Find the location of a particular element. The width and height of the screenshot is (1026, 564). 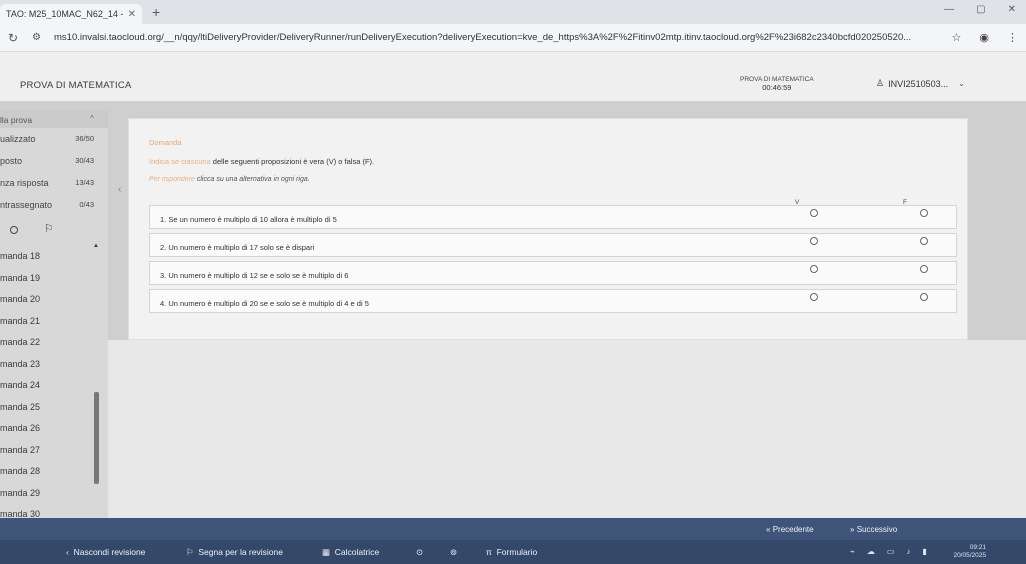

hide-review-button: ‹ Nascondi revisione is located at coordinates (105, 552).